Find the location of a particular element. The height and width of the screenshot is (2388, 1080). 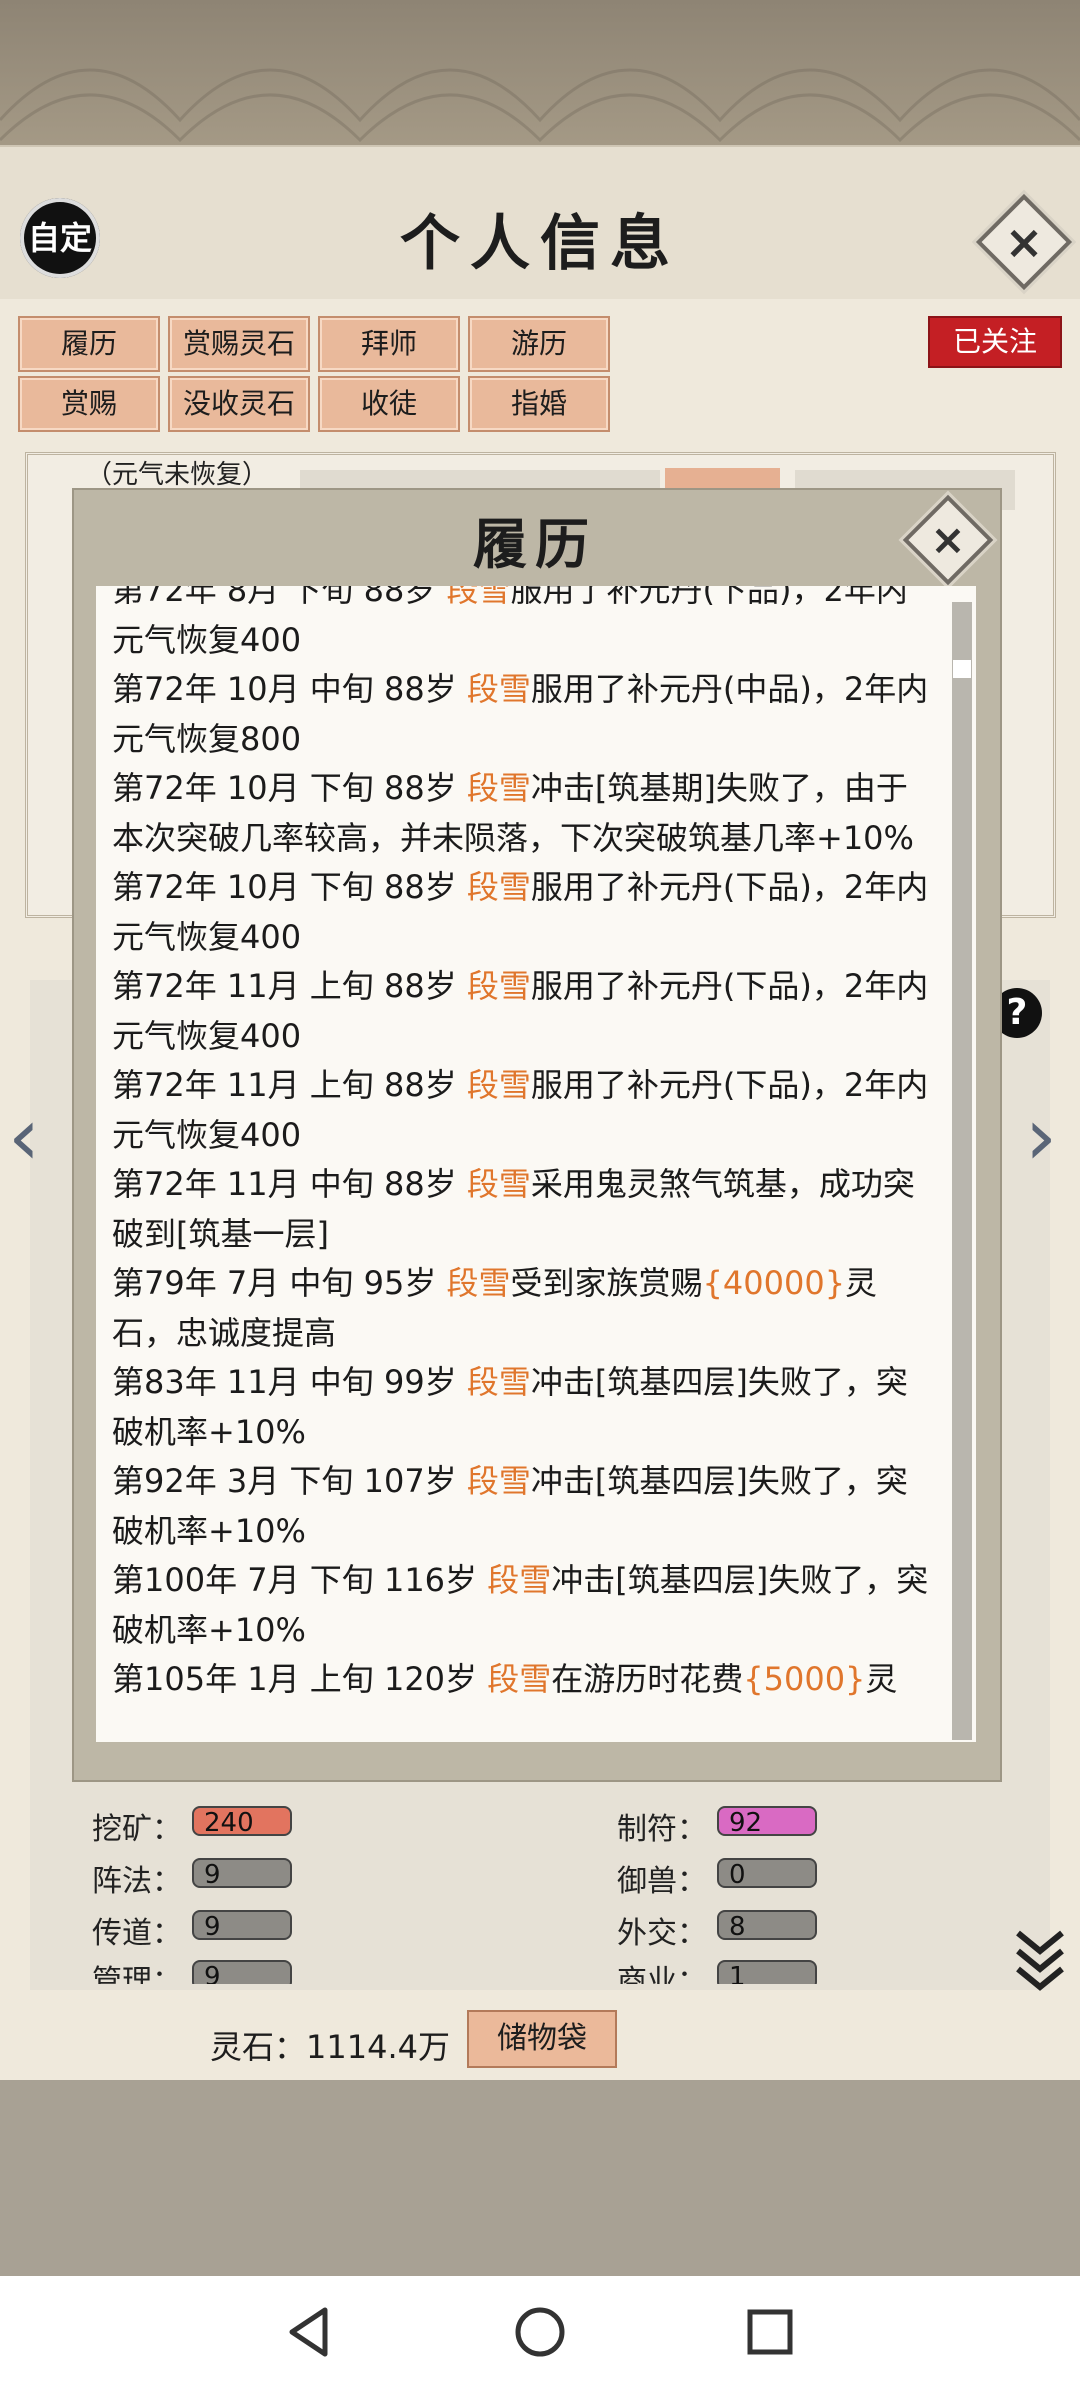

stat-value: 1 is located at coordinates (767, 1972).